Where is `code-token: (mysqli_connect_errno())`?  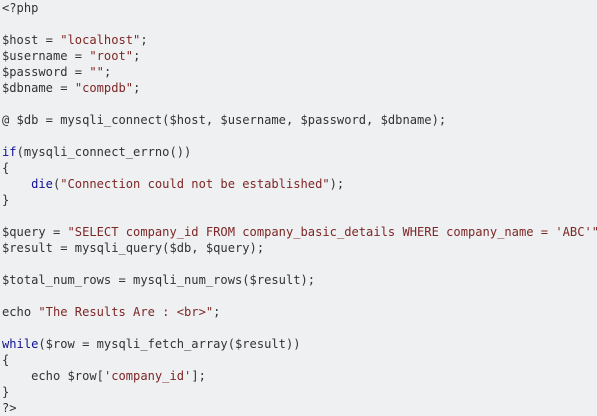 code-token: (mysqli_connect_errno()) is located at coordinates (104, 152).